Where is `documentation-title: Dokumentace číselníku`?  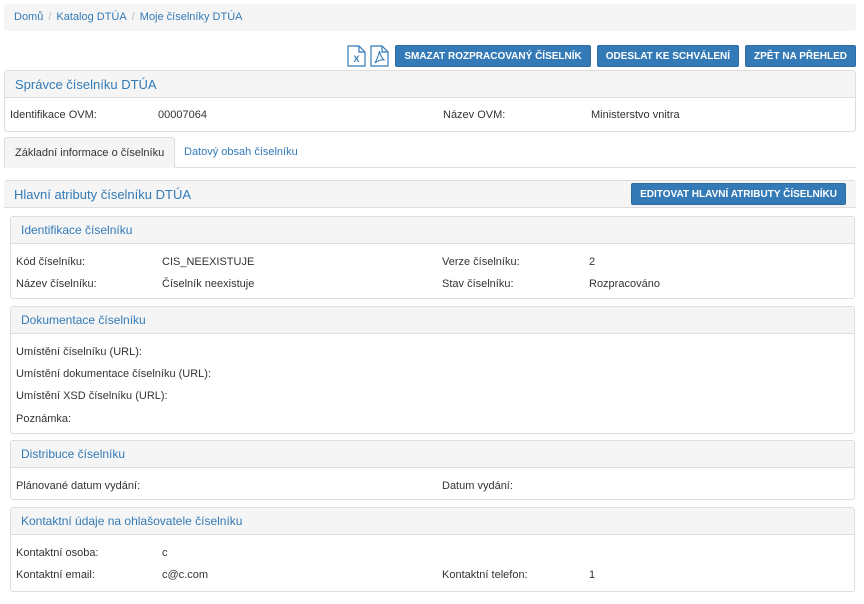 documentation-title: Dokumentace číselníku is located at coordinates (432, 320).